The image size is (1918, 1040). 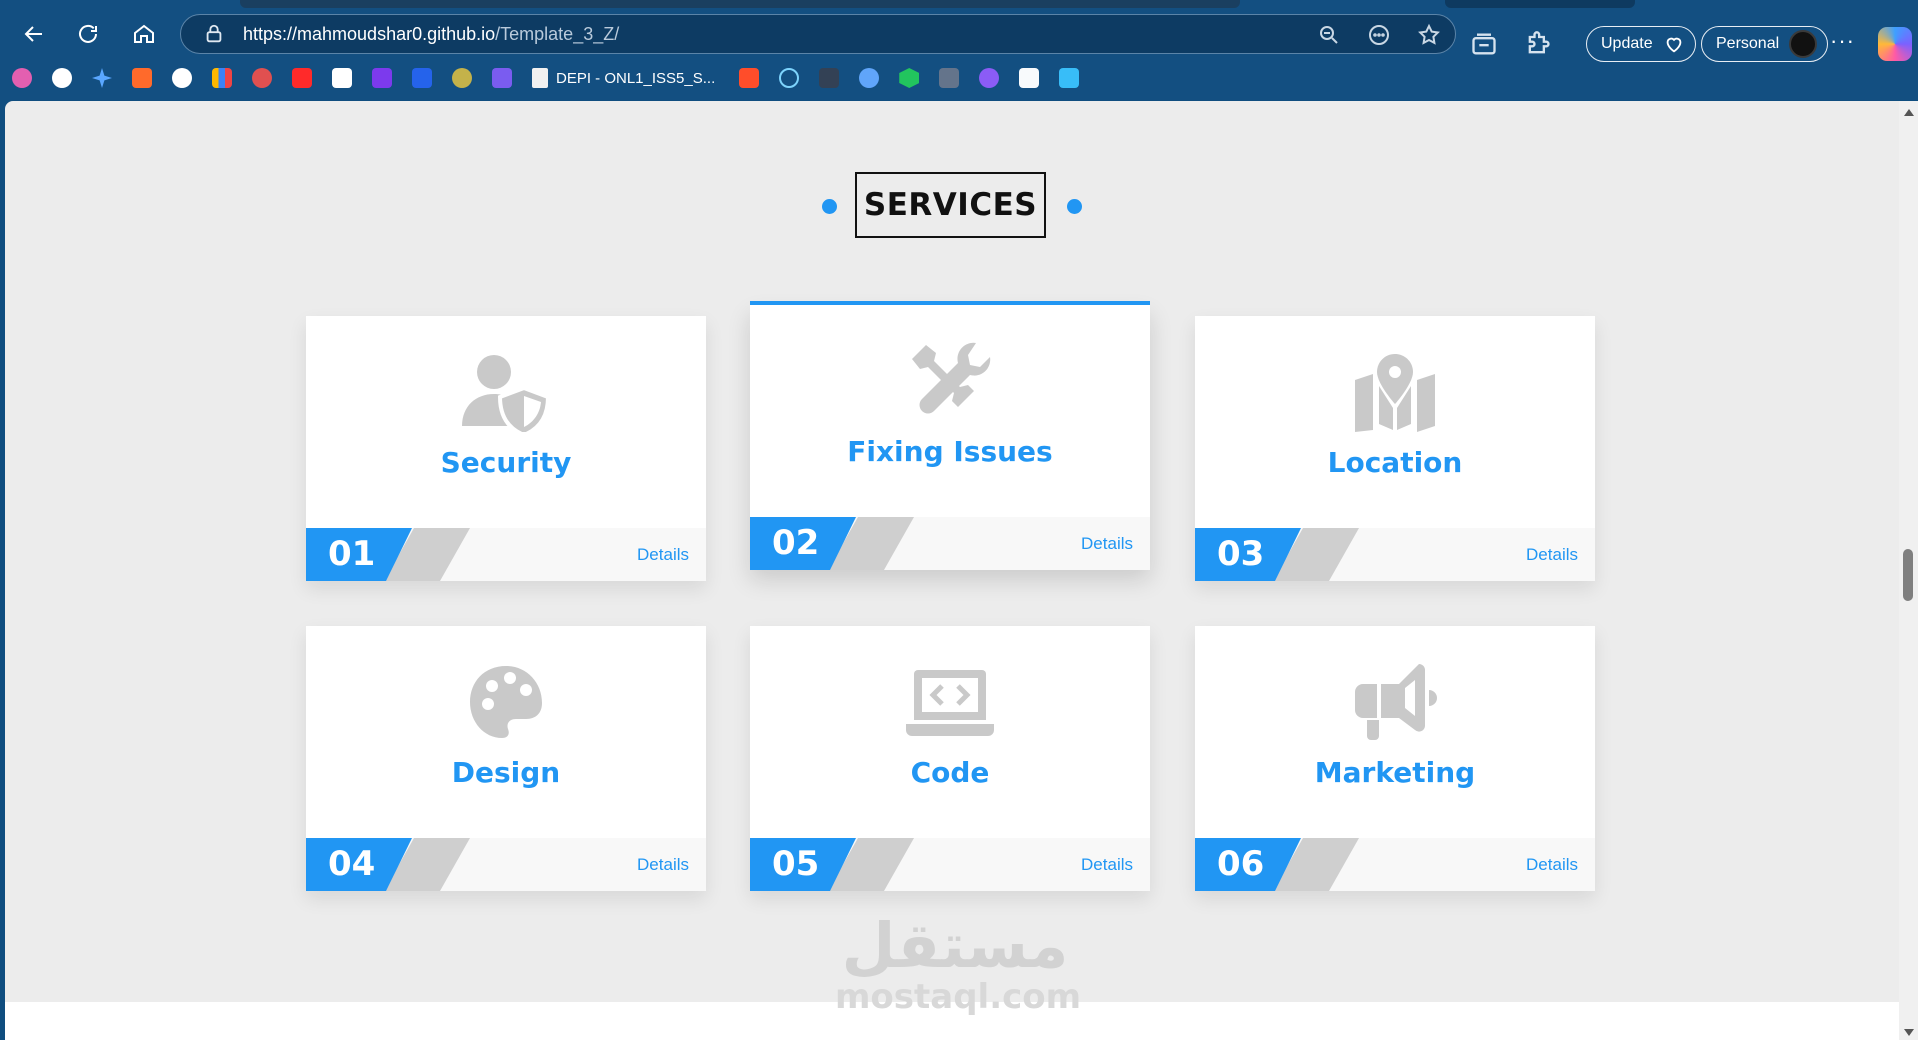 What do you see at coordinates (1842, 41) in the screenshot?
I see `more-menu-button: ···` at bounding box center [1842, 41].